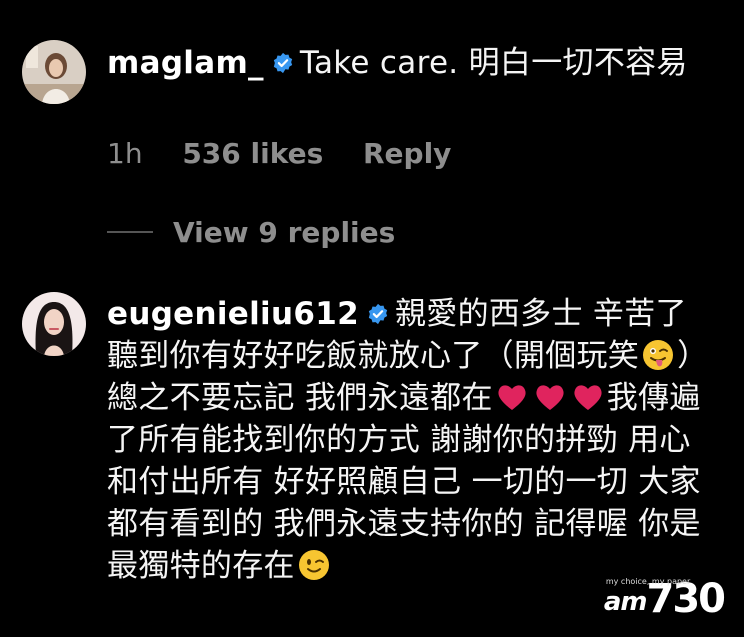 This screenshot has height=637, width=744. I want to click on winking-face-with-tongue-icon, so click(658, 355).